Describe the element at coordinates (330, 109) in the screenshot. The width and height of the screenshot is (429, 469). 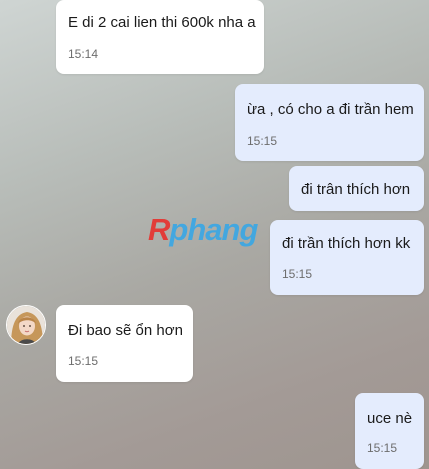
I see `message-text: ừa , có cho a đi trần hem` at that location.